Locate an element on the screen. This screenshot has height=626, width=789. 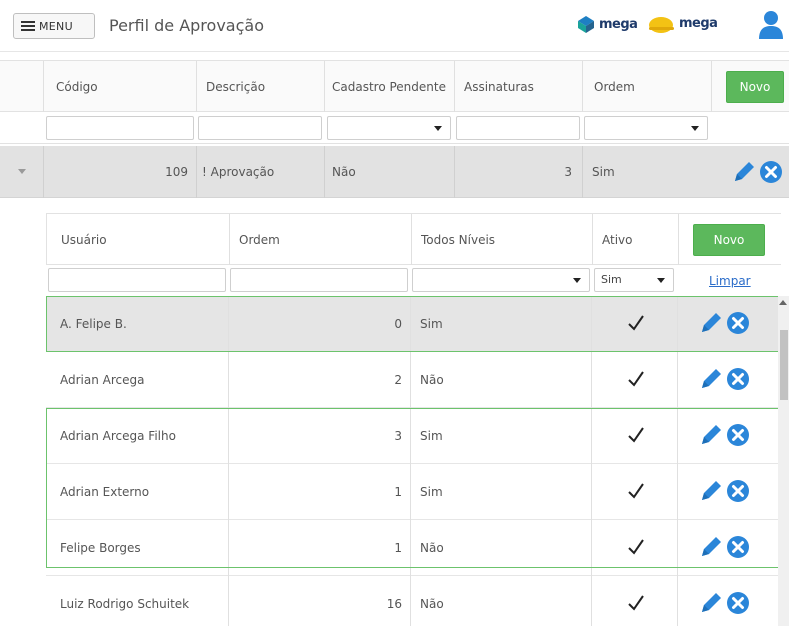
filter-ativo-value: Sim is located at coordinates (611, 279).